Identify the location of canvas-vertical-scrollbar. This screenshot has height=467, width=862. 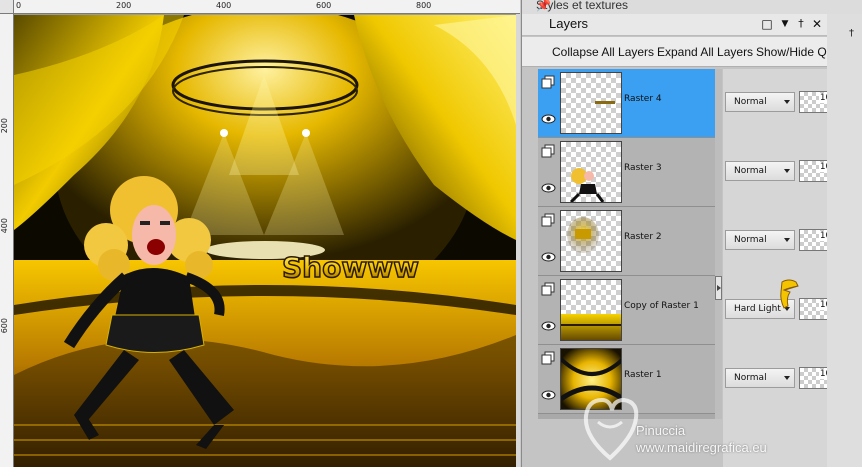
(518, 240).